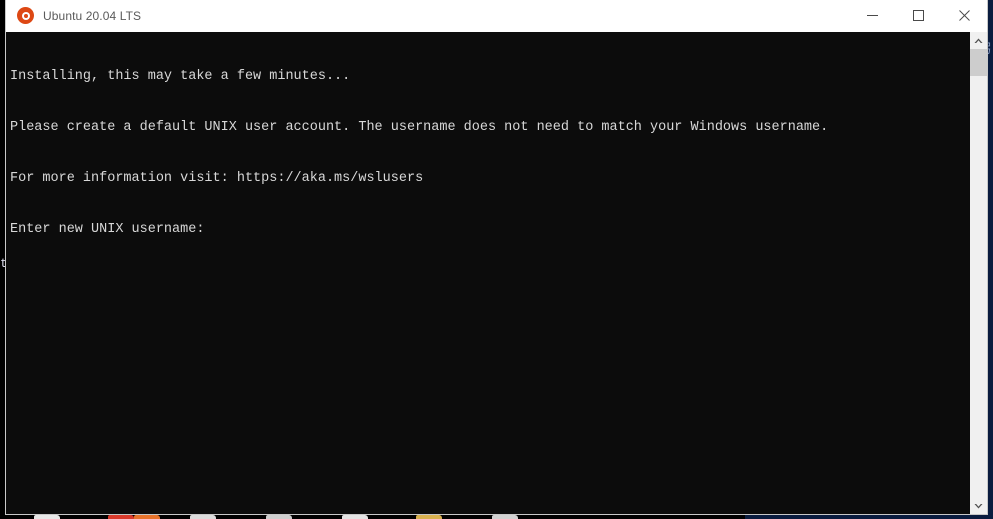  What do you see at coordinates (978, 40) in the screenshot?
I see `scroll-up-arrow-icon` at bounding box center [978, 40].